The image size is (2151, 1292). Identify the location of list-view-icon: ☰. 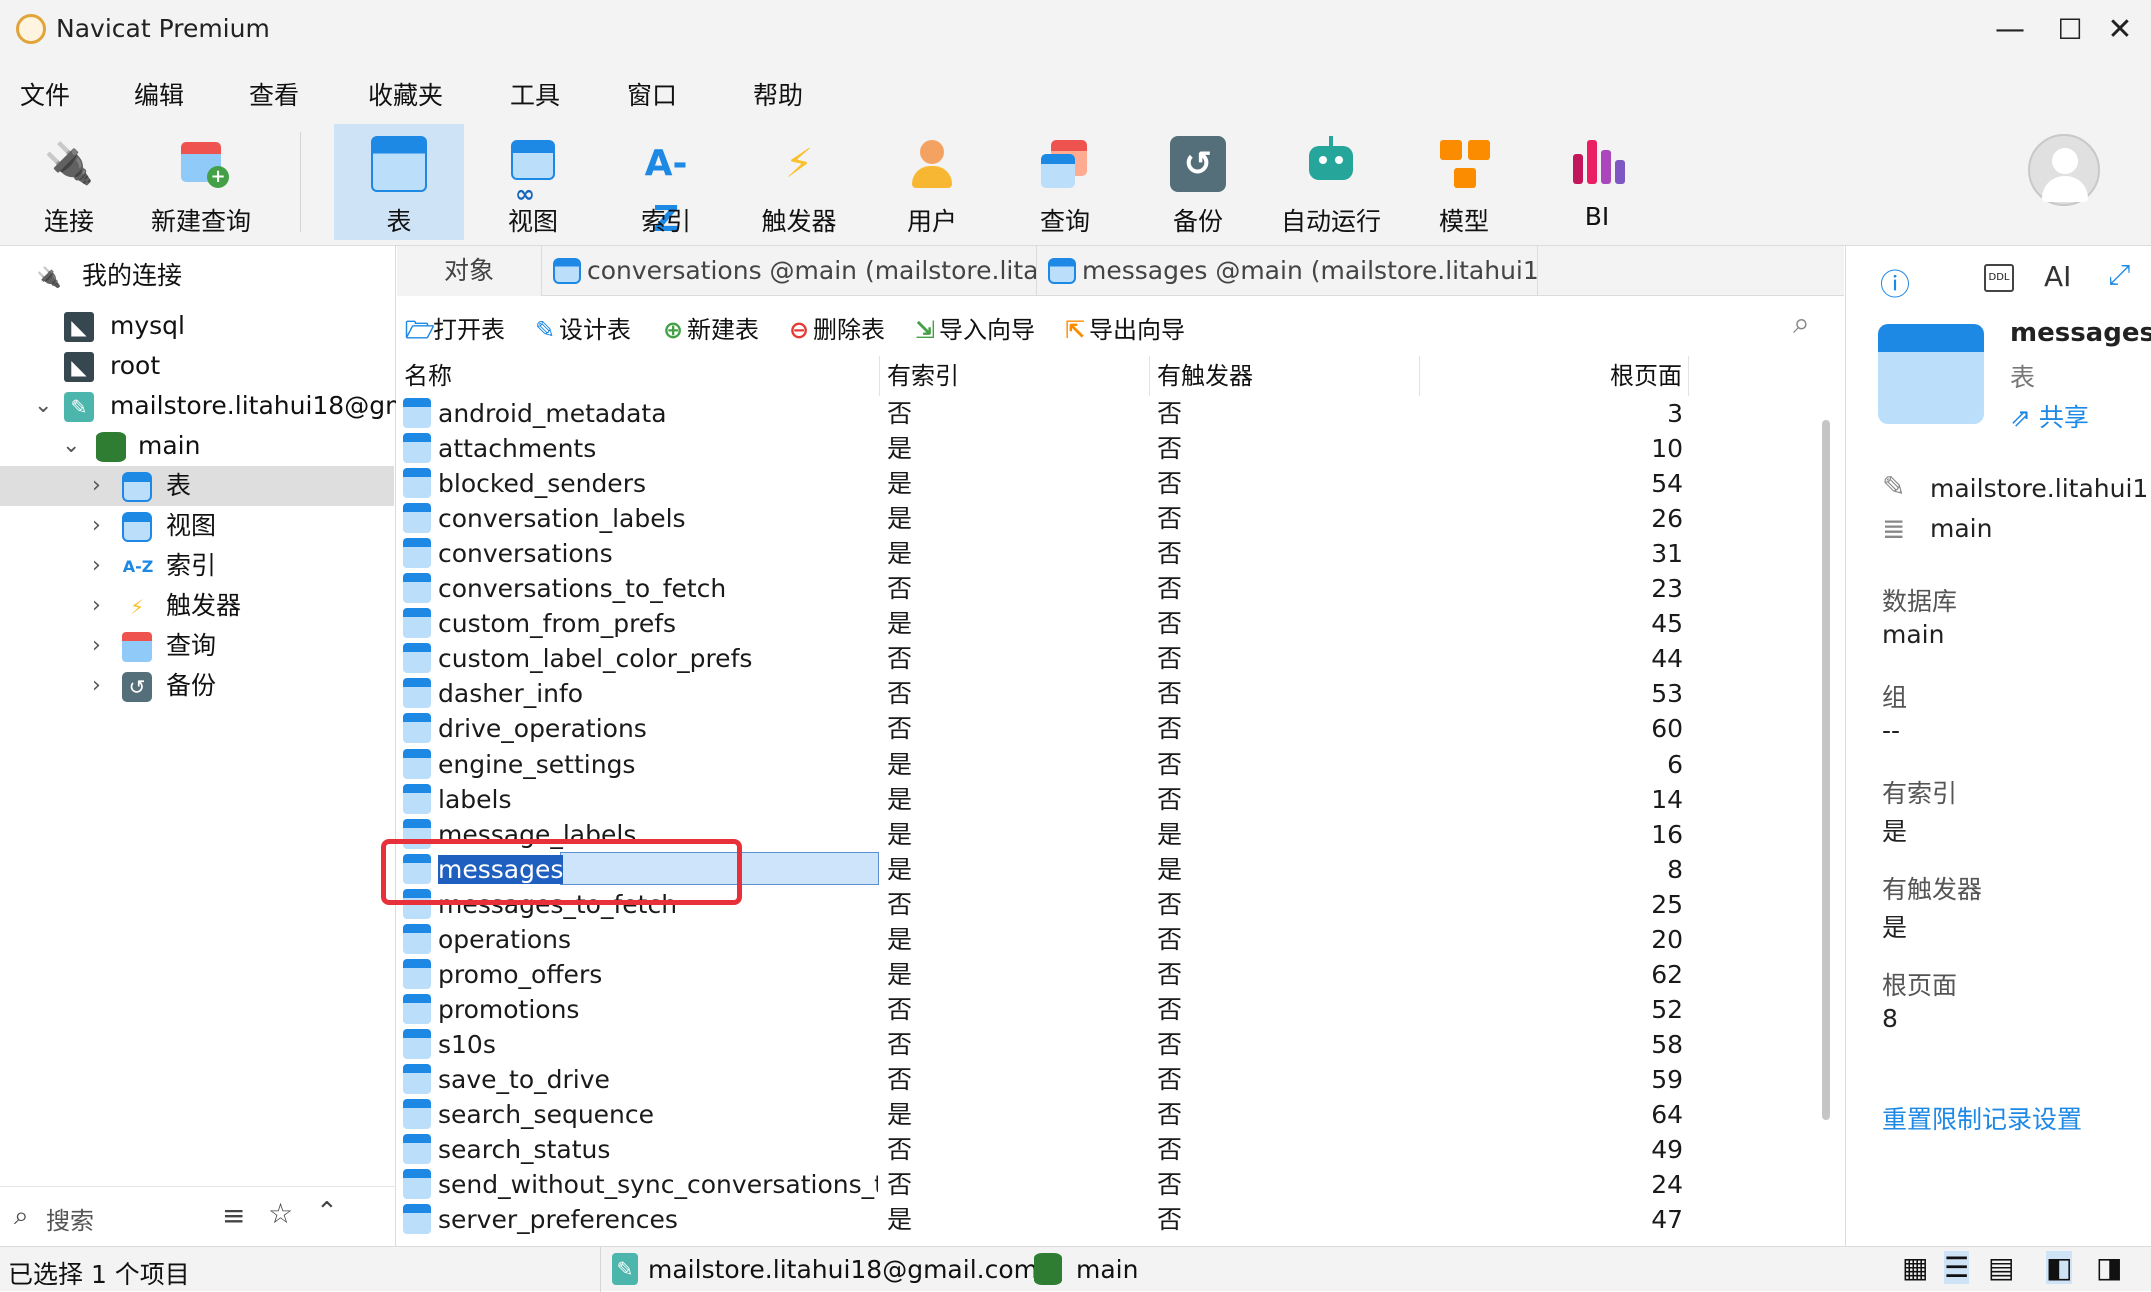
(1957, 1267).